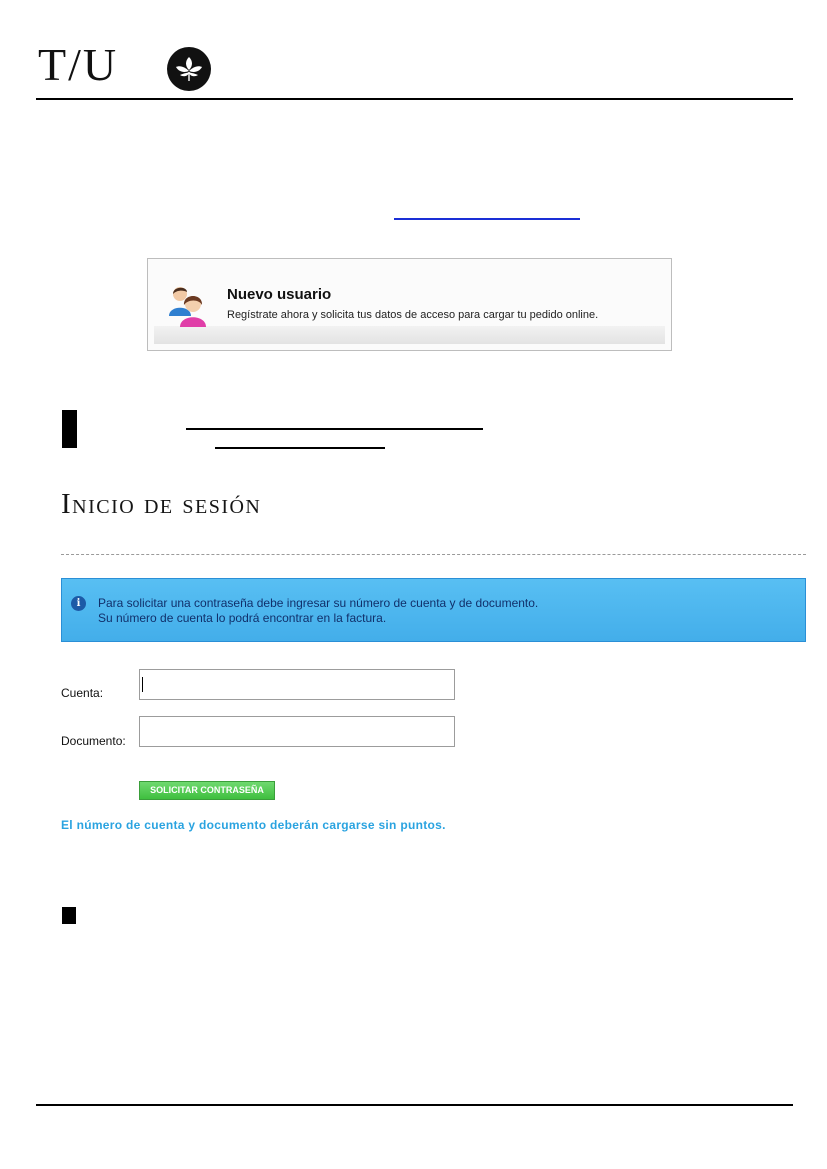  Describe the element at coordinates (414, 1105) in the screenshot. I see `footer-divider` at that location.